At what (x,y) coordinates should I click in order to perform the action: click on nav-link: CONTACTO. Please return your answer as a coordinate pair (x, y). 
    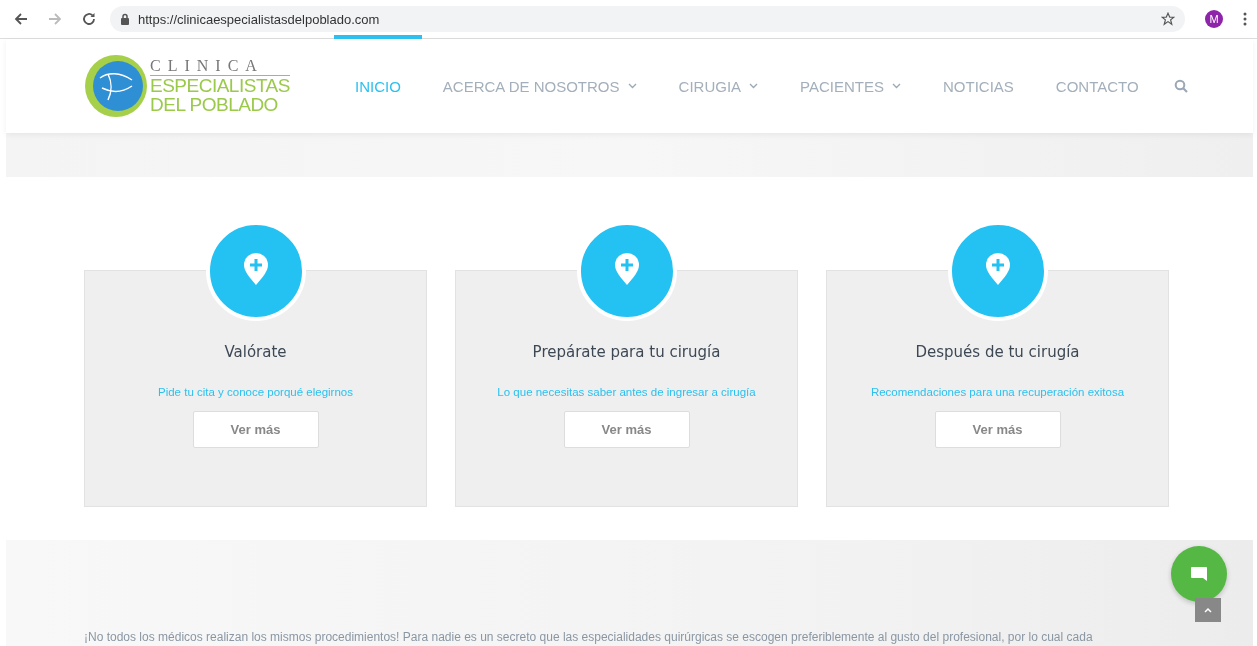
    Looking at the image, I should click on (1097, 84).